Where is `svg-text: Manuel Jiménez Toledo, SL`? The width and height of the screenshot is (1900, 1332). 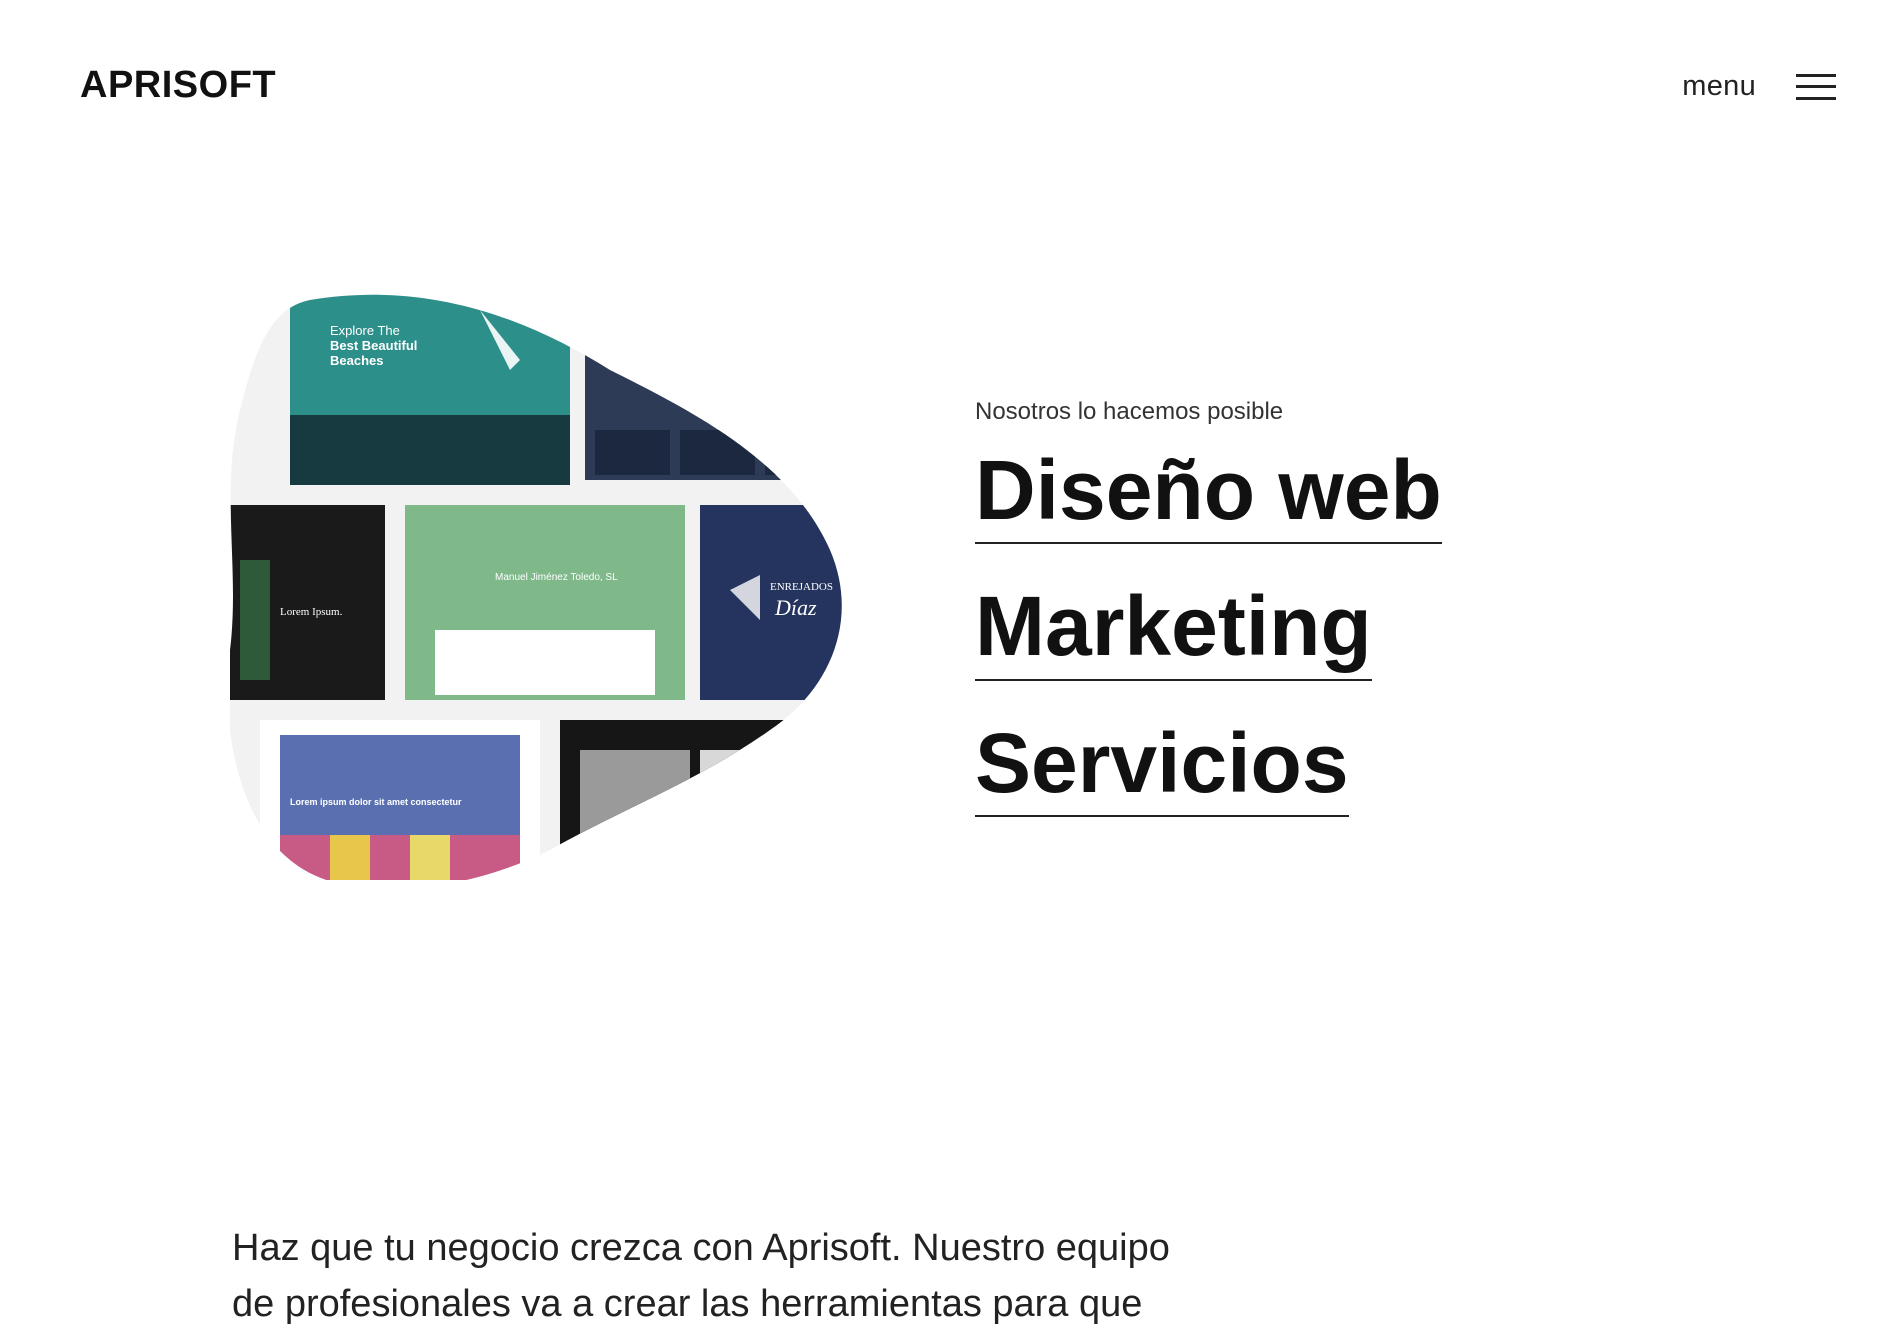
svg-text: Manuel Jiménez Toledo, SL is located at coordinates (556, 577).